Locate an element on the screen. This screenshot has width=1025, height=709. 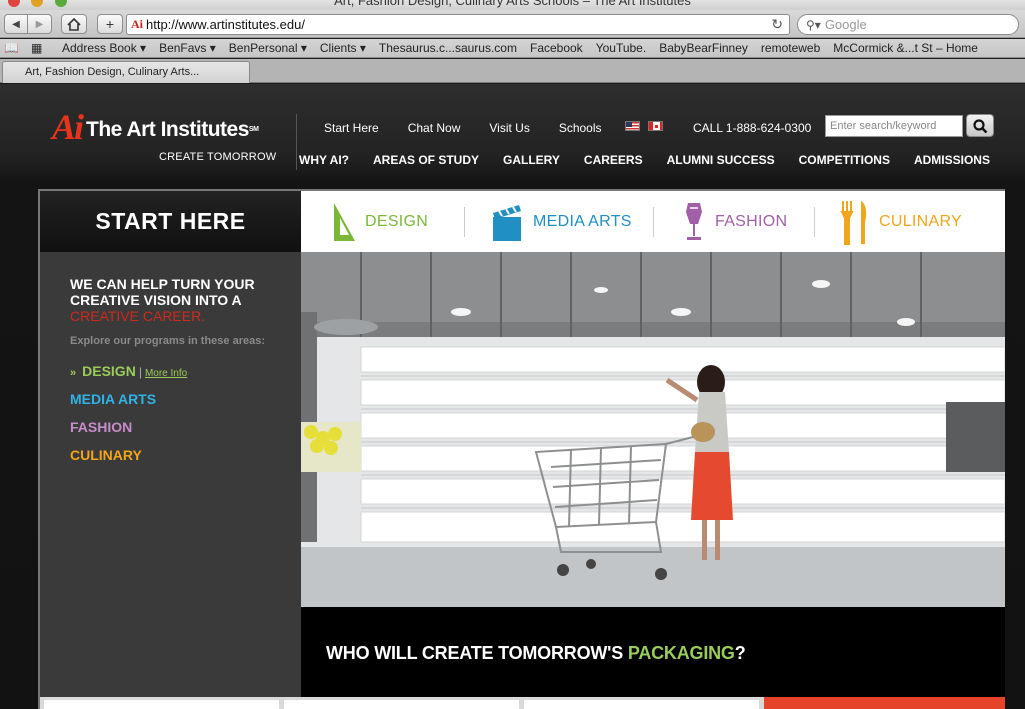
sidebar-item-design: » DESIGN | More Info is located at coordinates (170, 371).